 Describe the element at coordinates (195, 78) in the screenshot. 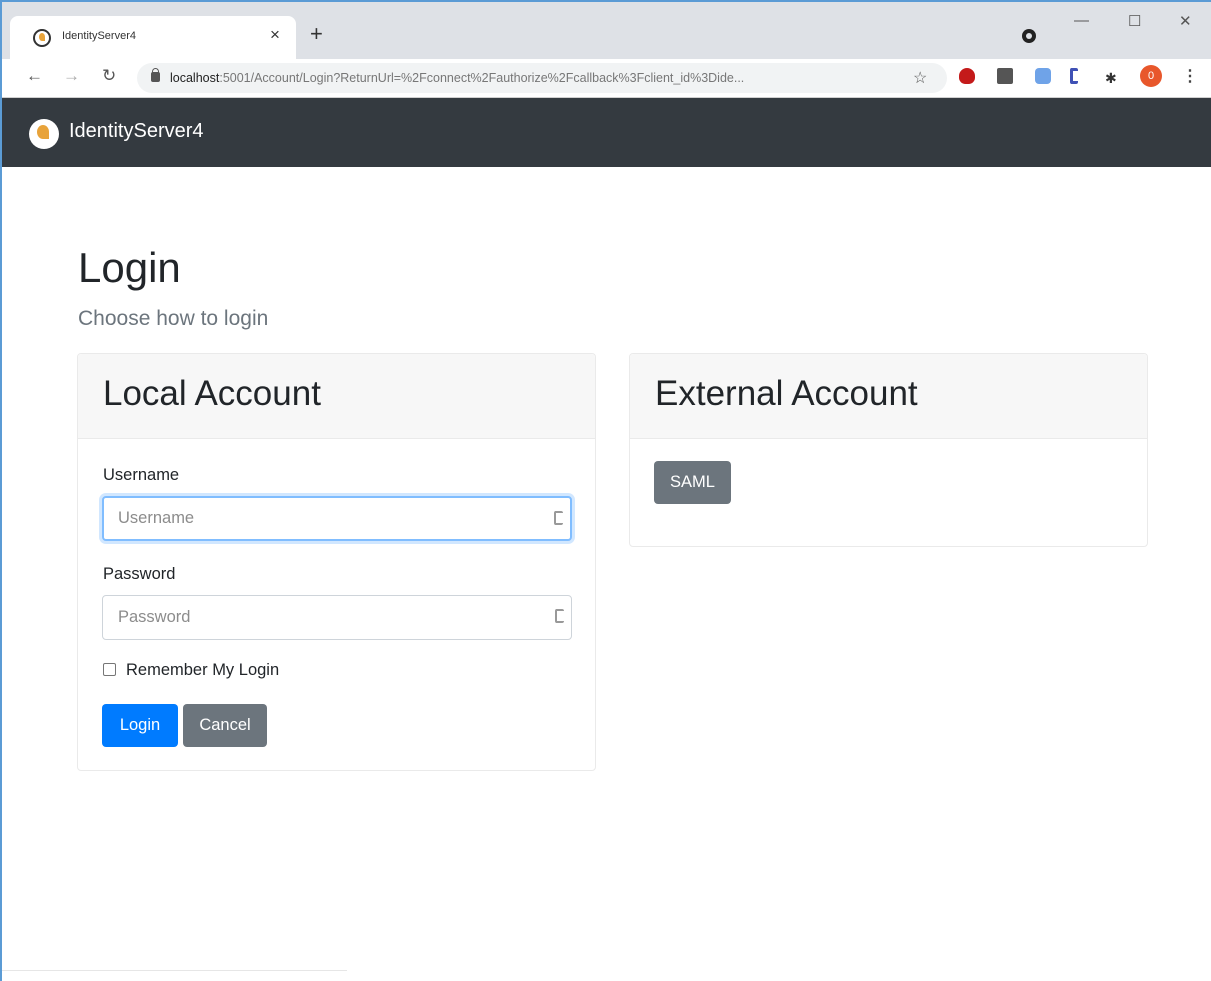

I see `url-host: localhost` at that location.